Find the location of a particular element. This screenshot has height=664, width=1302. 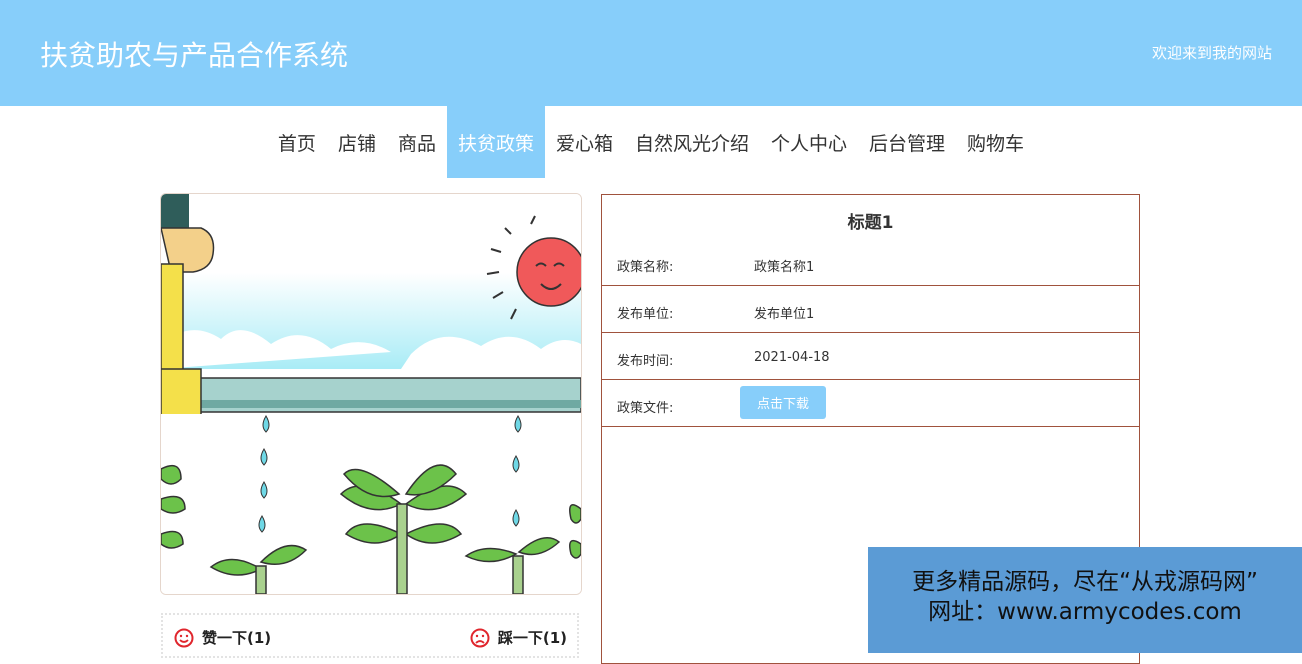

row-value: 发布单位1 is located at coordinates (784, 314).